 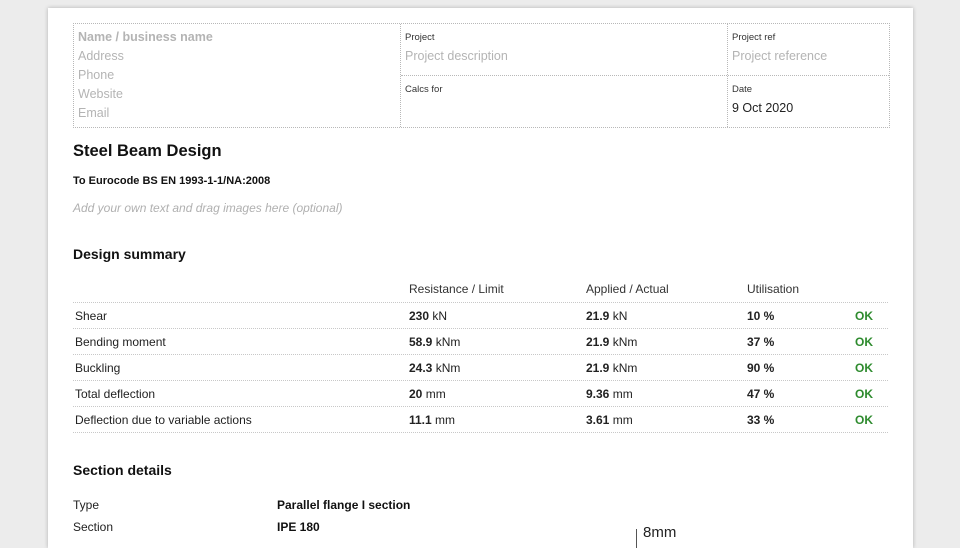 I want to click on calcs-for-cell: Calcs for, so click(x=564, y=101).